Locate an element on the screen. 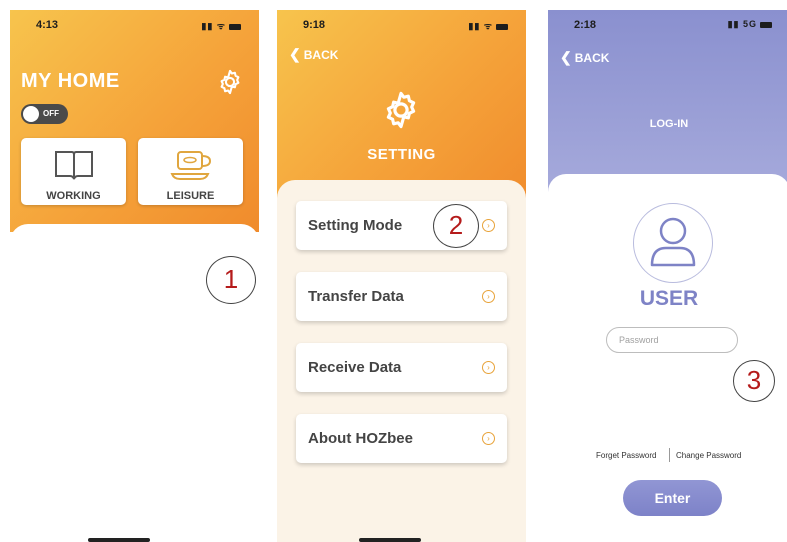 This screenshot has height=542, width=787. menu-item-transfer-data: Transfer Data › is located at coordinates (401, 296).